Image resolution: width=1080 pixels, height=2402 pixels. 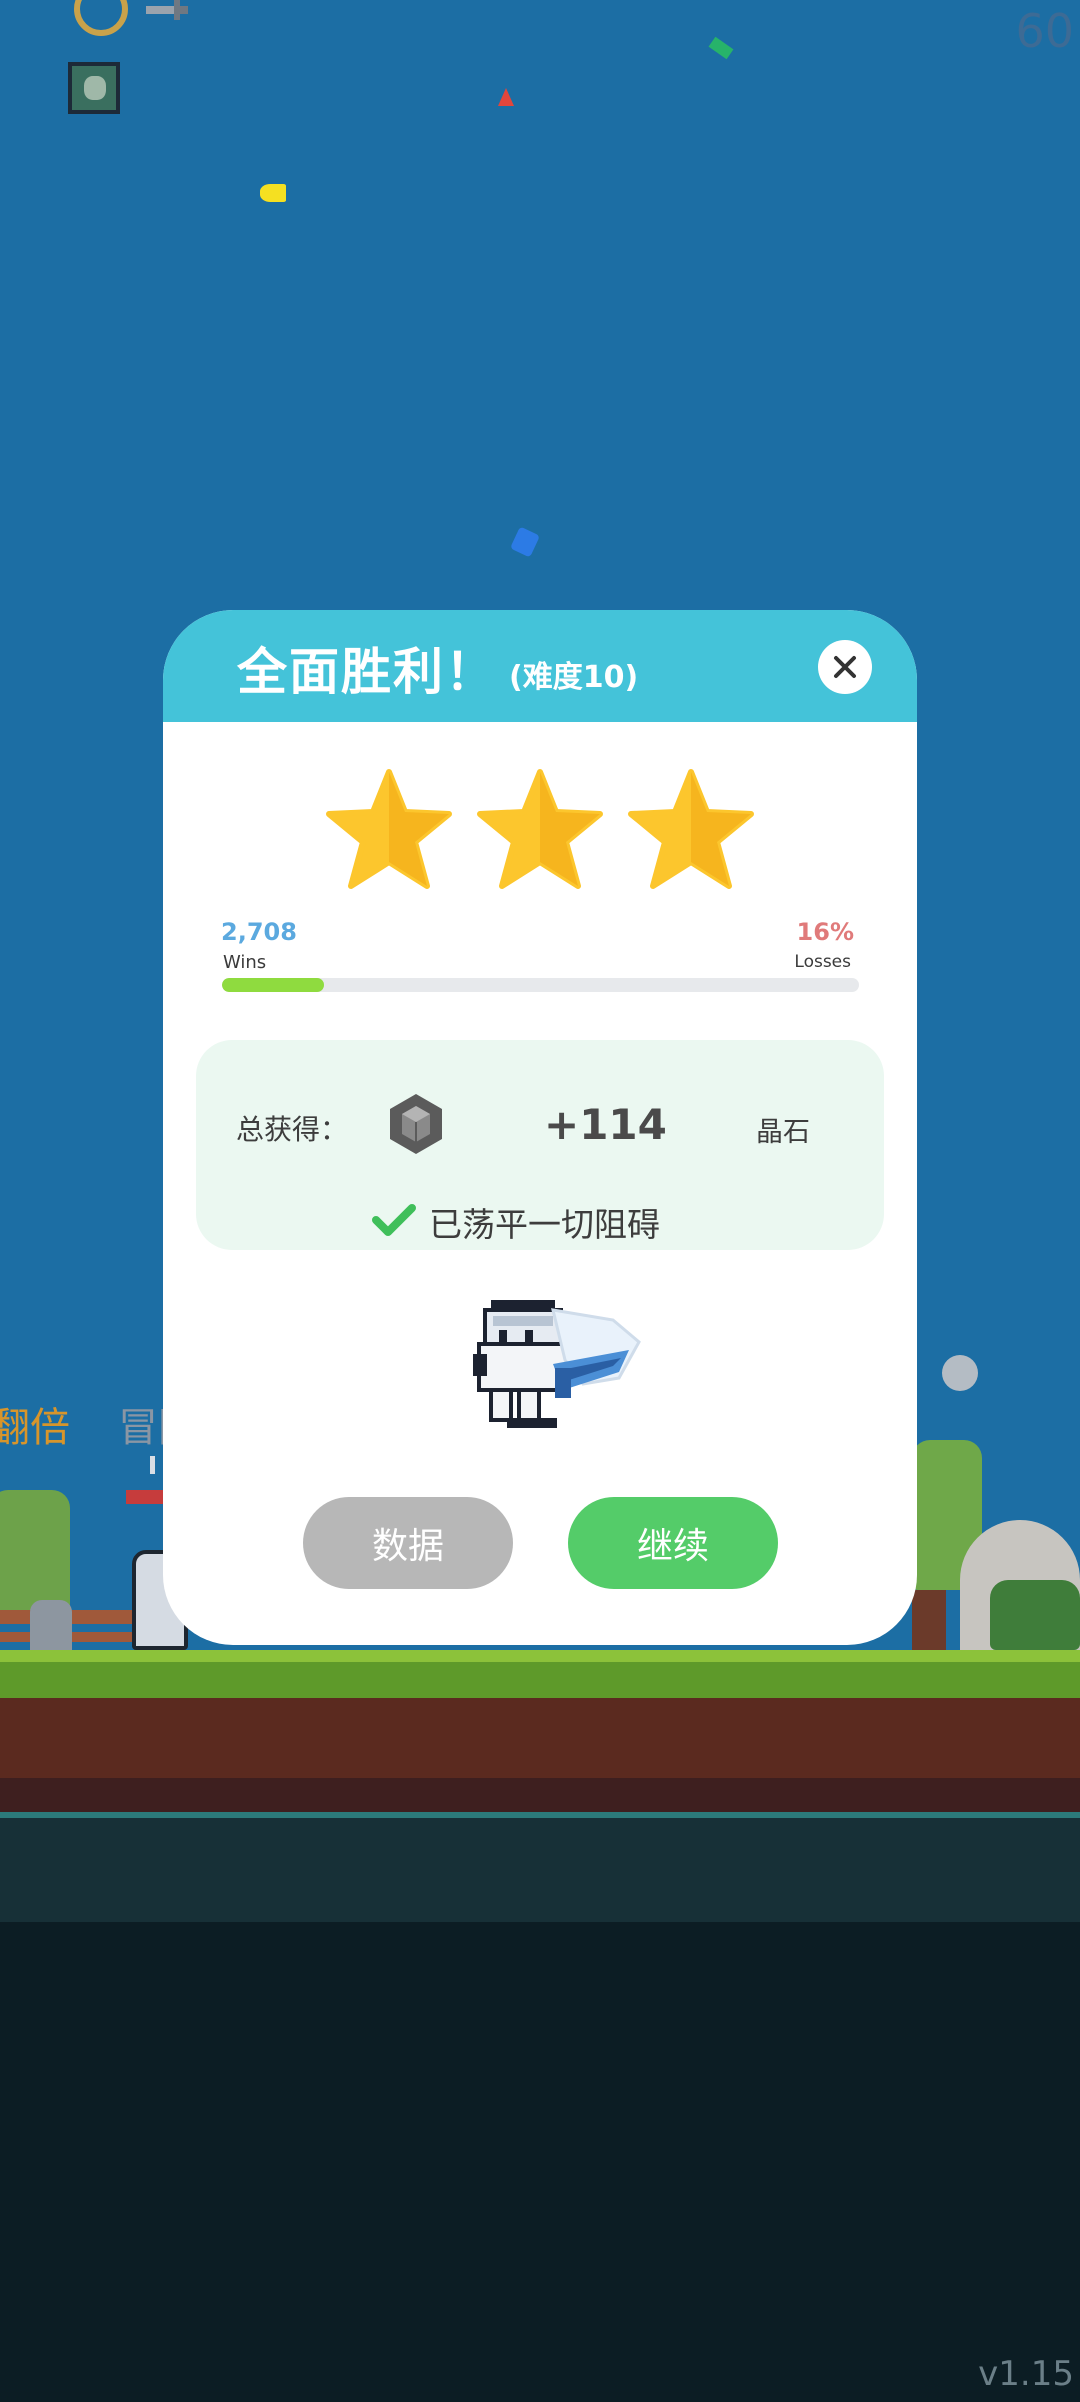 What do you see at coordinates (540, 1738) in the screenshot?
I see `dirt-layer` at bounding box center [540, 1738].